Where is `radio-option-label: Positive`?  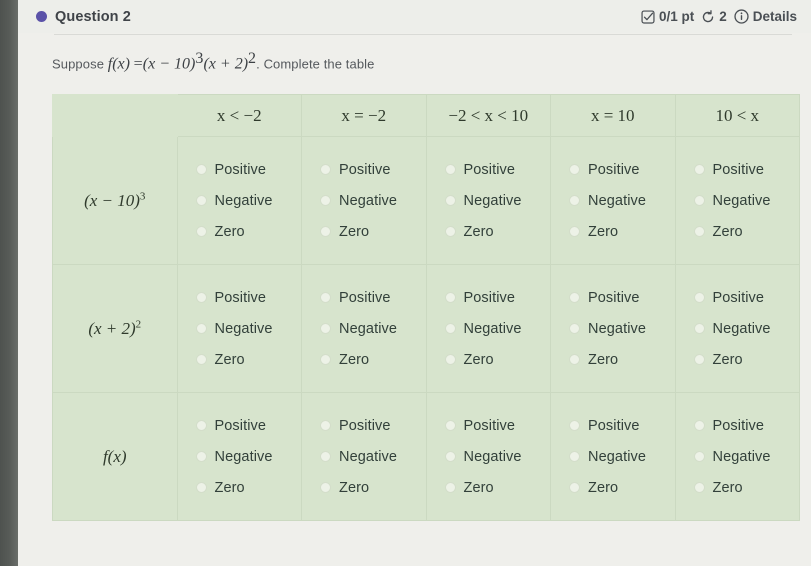 radio-option-label: Positive is located at coordinates (489, 297).